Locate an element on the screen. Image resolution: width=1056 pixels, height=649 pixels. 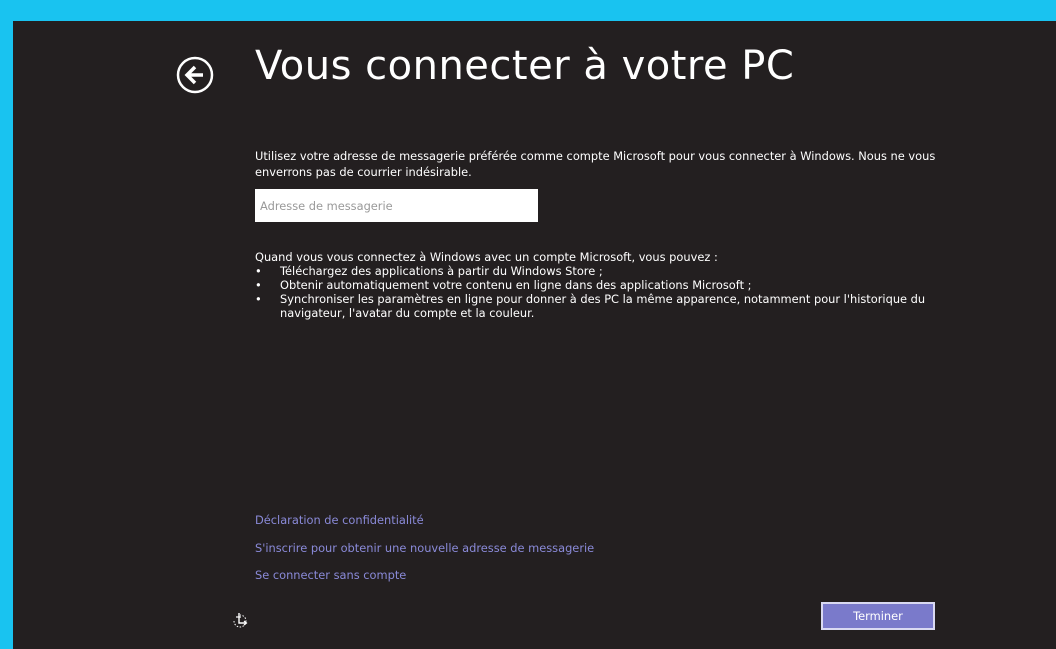
back-arrow-icon is located at coordinates (195, 75).